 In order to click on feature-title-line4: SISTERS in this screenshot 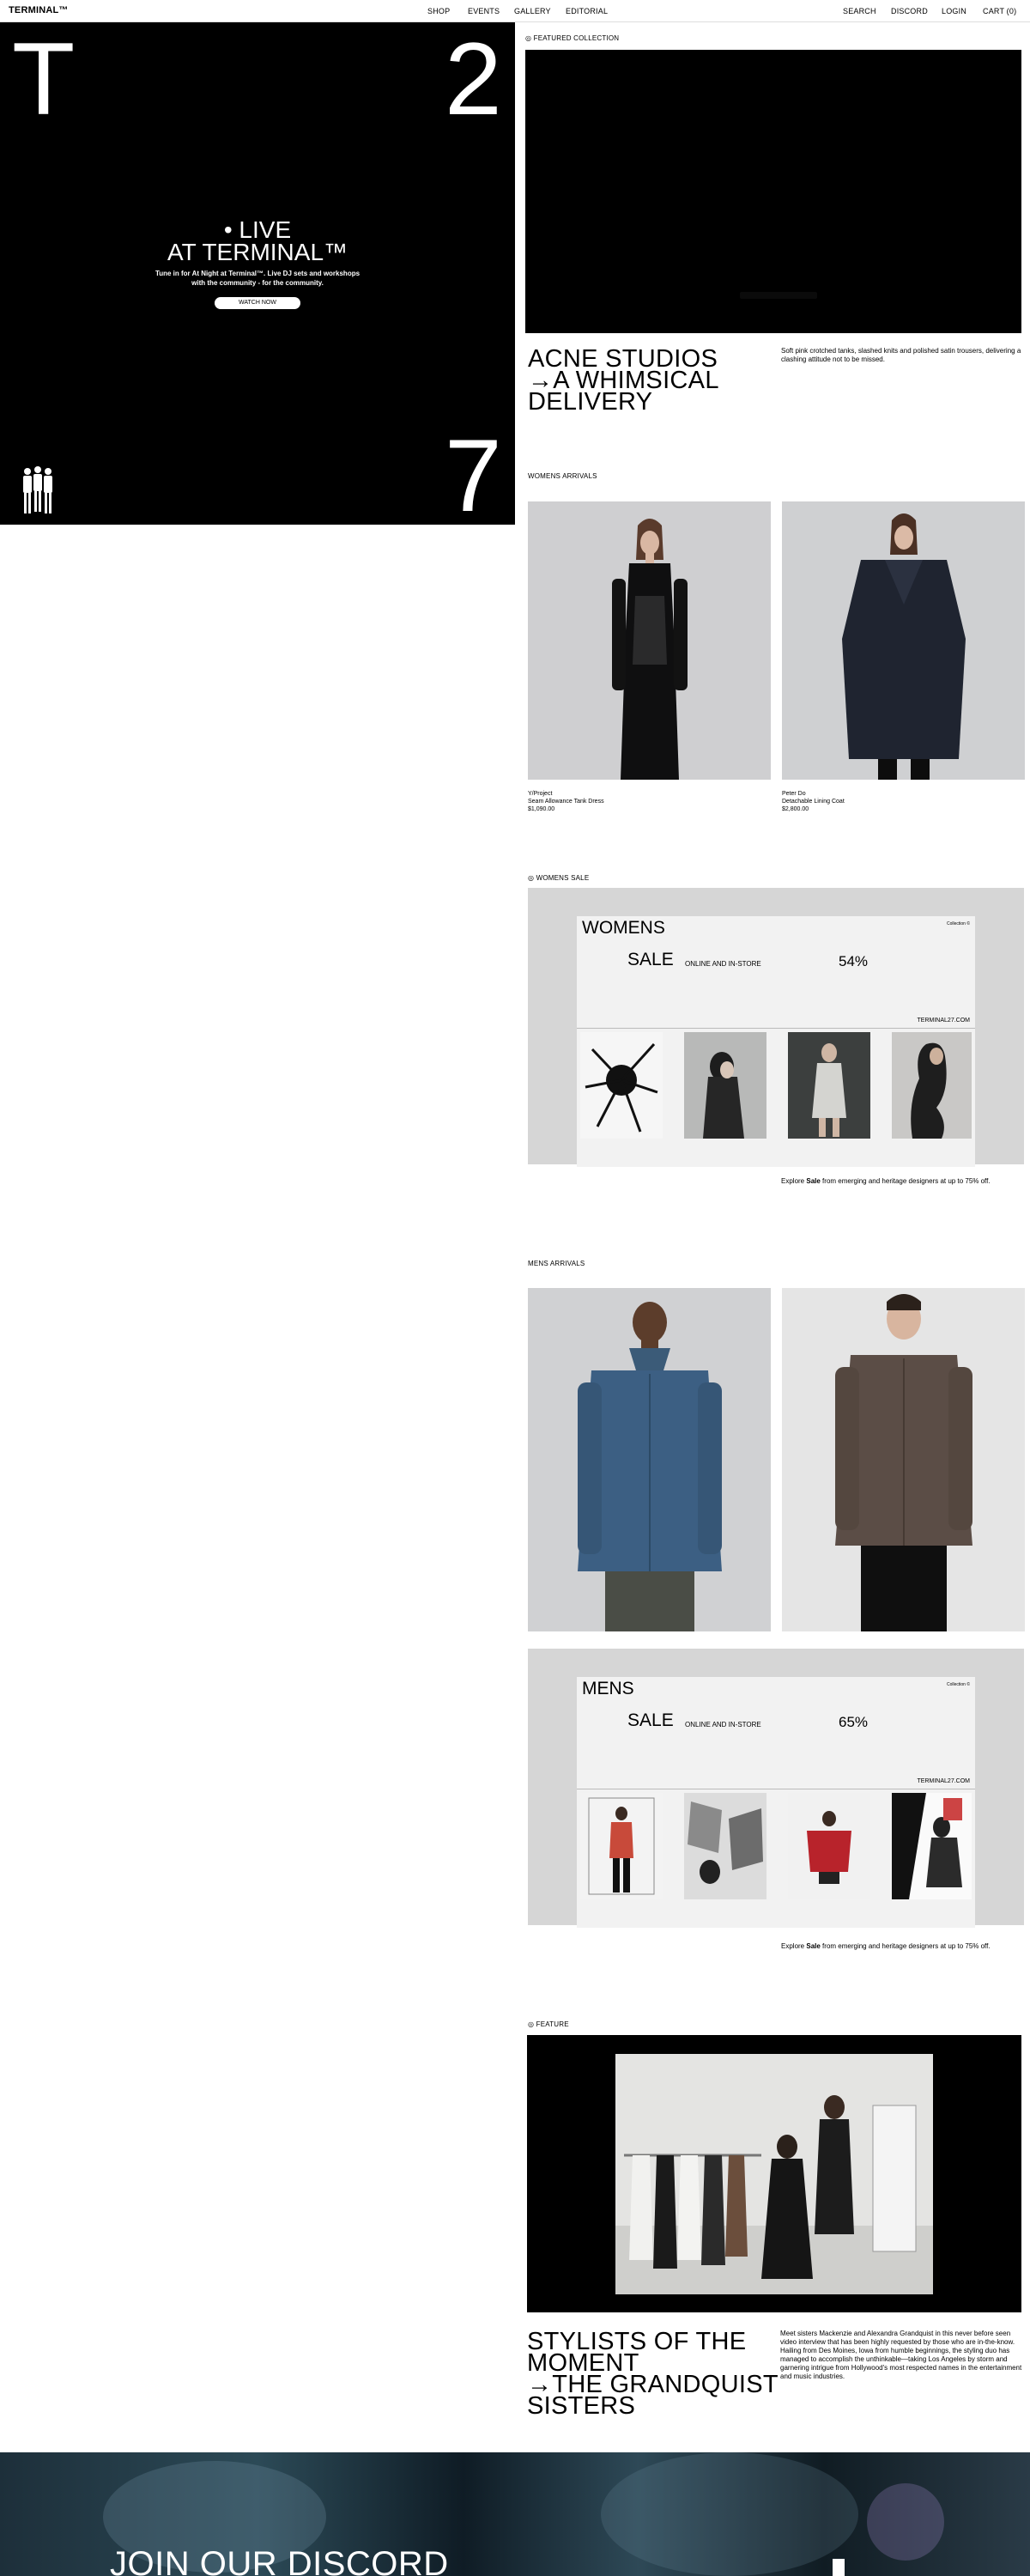, I will do `click(581, 2406)`.